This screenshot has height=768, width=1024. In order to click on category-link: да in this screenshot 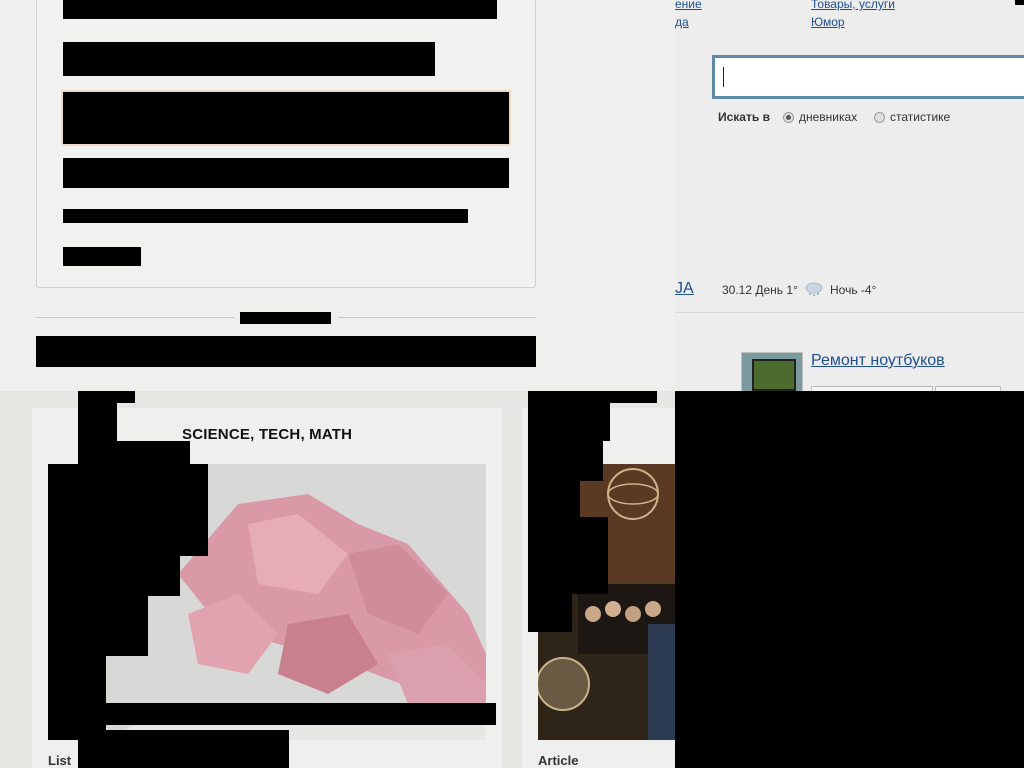, I will do `click(682, 22)`.